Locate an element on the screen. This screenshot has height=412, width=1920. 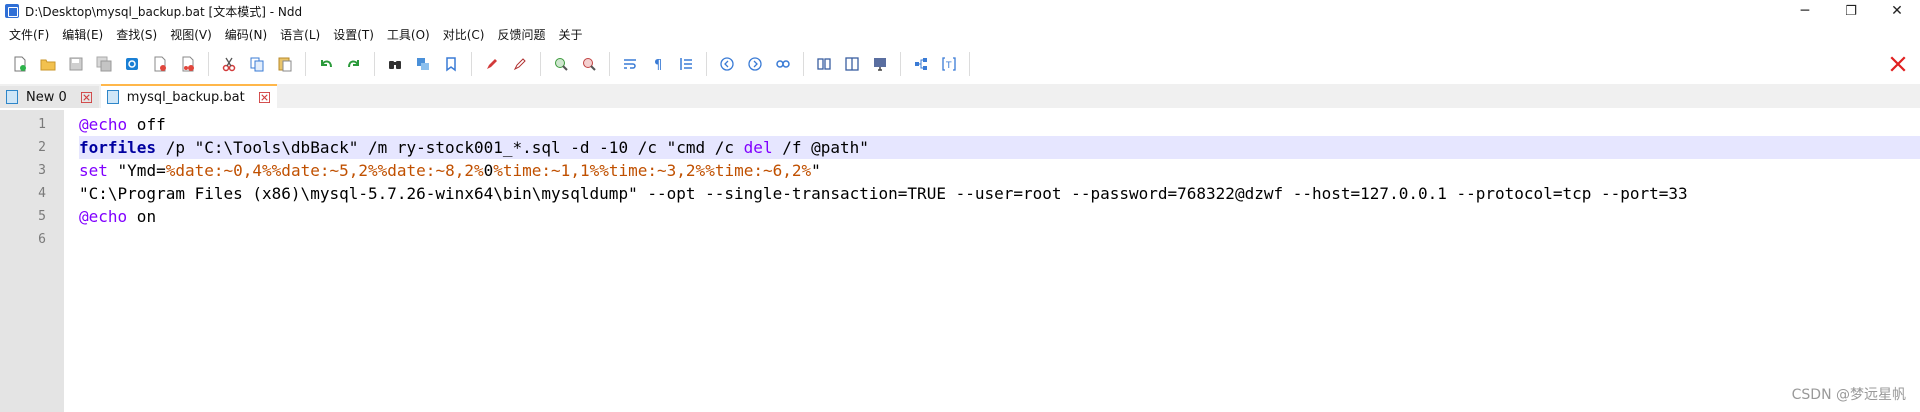
bookmark-button is located at coordinates (451, 64).